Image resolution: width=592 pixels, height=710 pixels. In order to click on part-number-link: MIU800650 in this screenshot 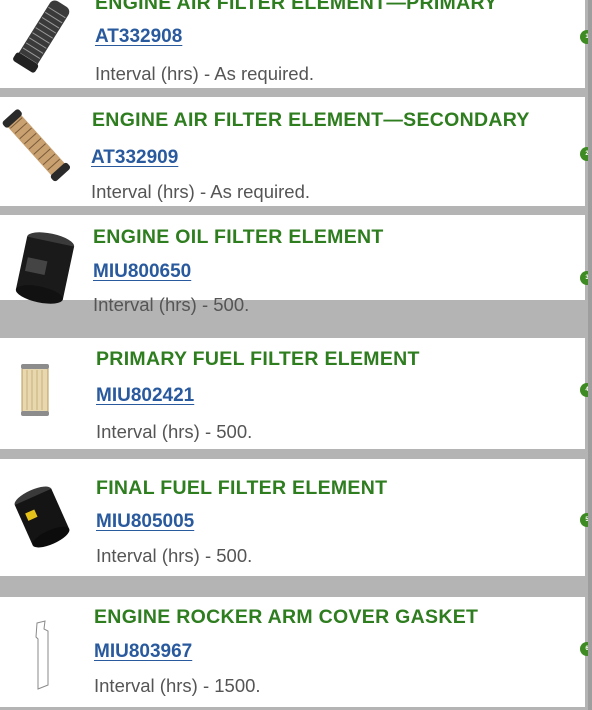, I will do `click(142, 272)`.